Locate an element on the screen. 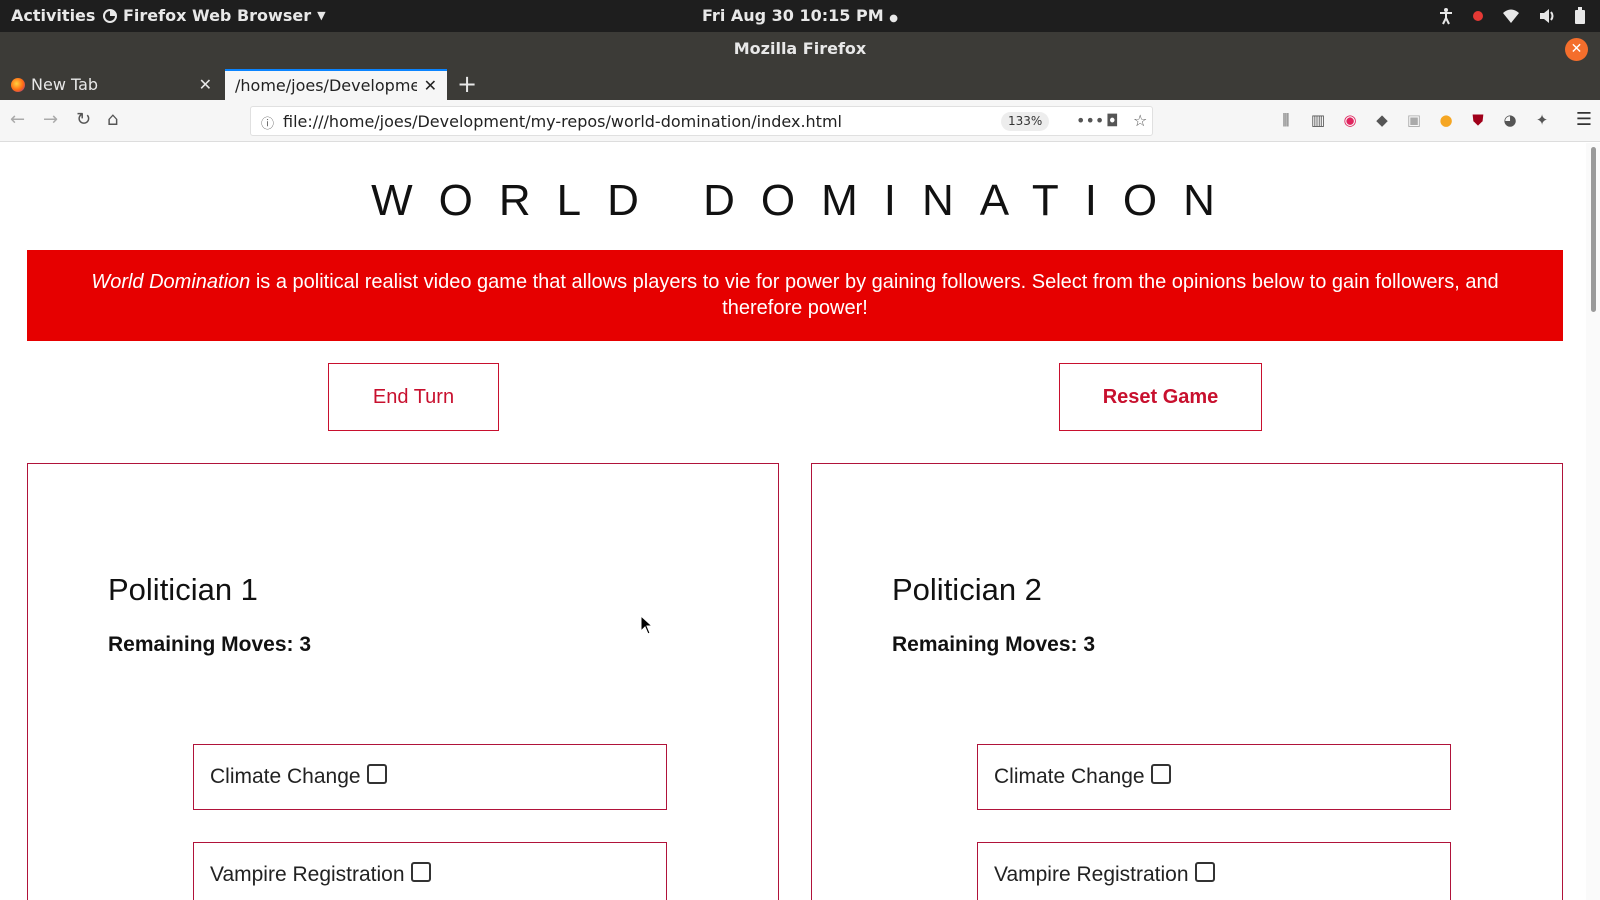 The width and height of the screenshot is (1600, 900). app-menu-label: Firefox Web Browser is located at coordinates (217, 15).